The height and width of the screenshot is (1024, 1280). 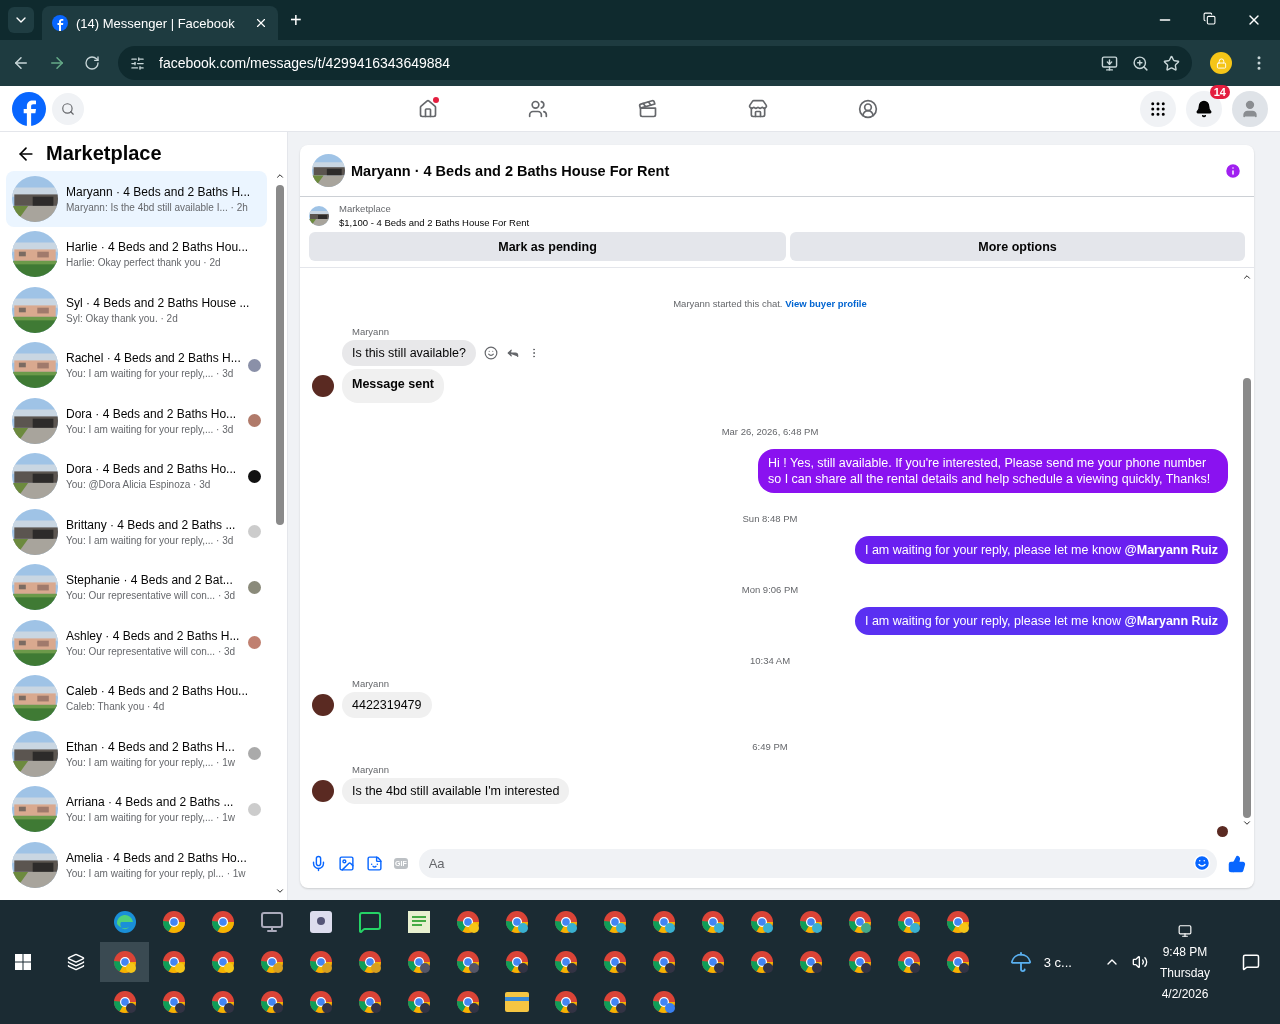 I want to click on tab-list-button, so click(x=21, y=20).